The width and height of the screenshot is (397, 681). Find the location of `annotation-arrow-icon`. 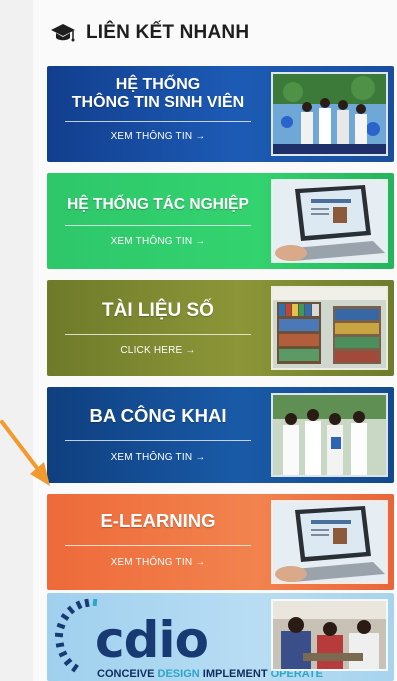

annotation-arrow-icon is located at coordinates (25, 453).